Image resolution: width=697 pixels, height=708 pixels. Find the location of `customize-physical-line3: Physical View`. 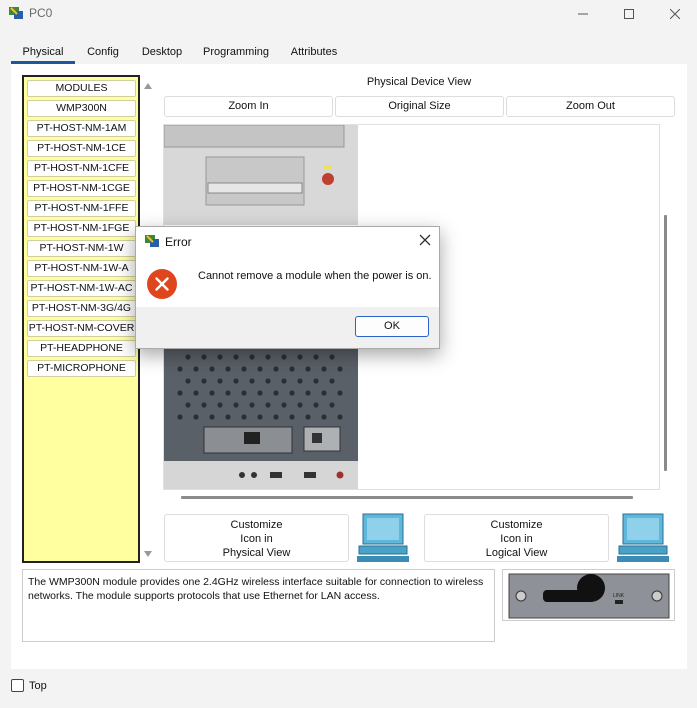

customize-physical-line3: Physical View is located at coordinates (256, 553).